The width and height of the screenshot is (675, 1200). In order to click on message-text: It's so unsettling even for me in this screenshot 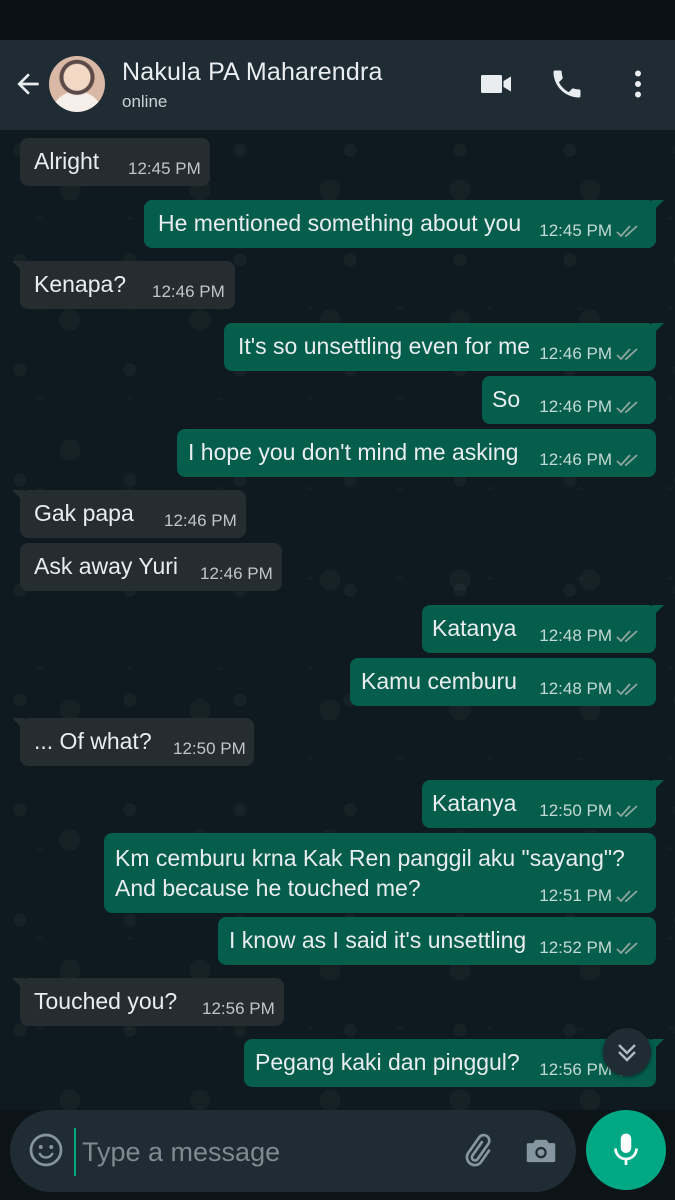, I will do `click(384, 346)`.